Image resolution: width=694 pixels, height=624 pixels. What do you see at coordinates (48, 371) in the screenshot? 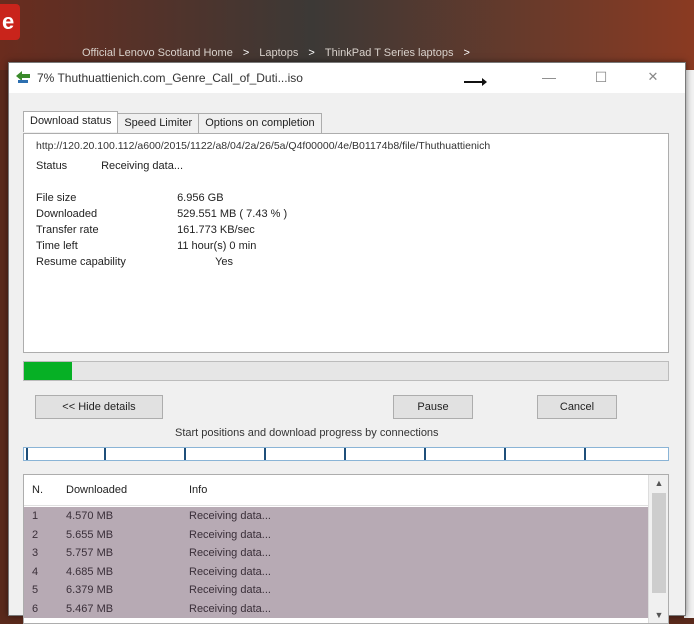
I see `progress-fill` at bounding box center [48, 371].